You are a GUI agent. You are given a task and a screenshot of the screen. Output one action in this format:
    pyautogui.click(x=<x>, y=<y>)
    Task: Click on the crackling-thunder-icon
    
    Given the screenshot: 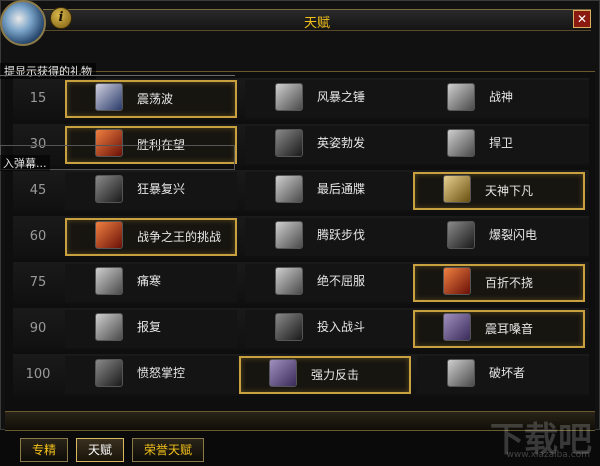 What is the action you would take?
    pyautogui.click(x=461, y=235)
    